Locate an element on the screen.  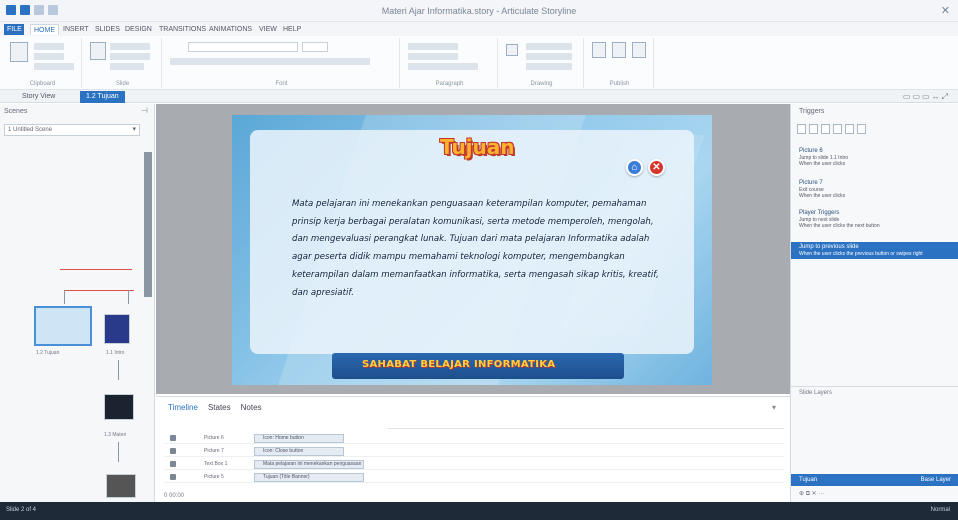
layer-type: Base Layer is located at coordinates (935, 480).